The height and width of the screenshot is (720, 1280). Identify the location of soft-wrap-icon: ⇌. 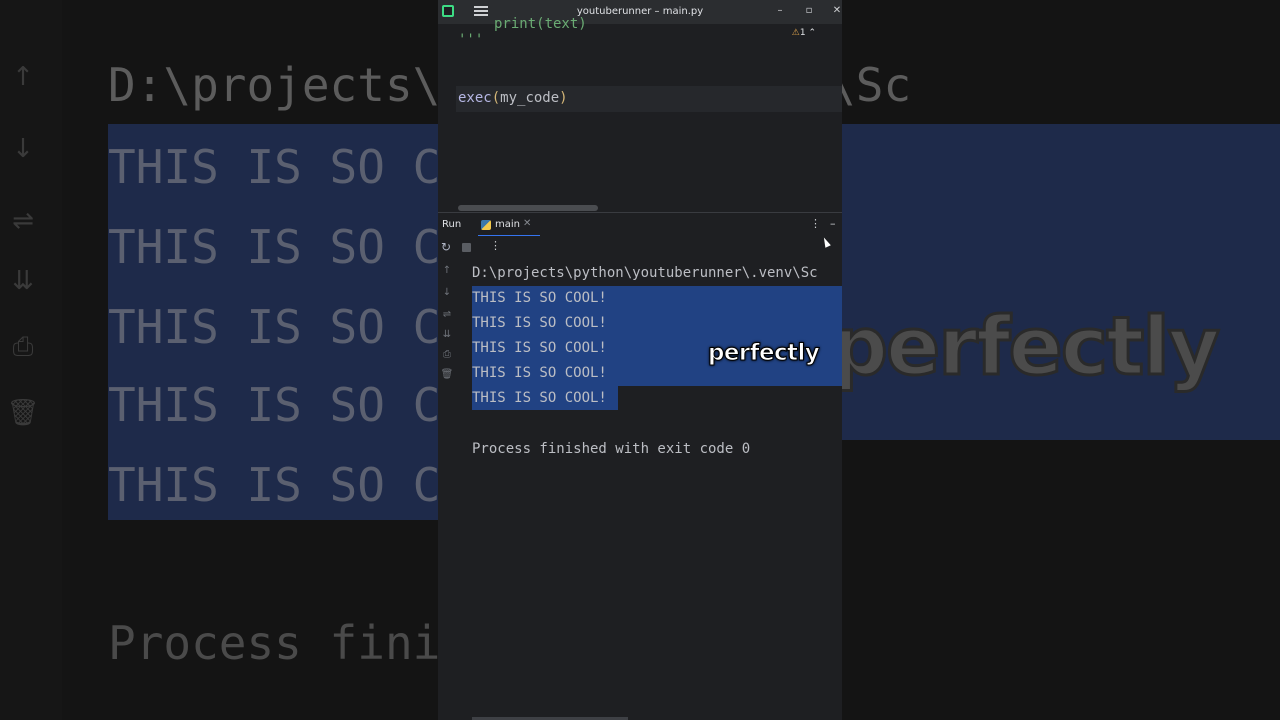
(447, 315).